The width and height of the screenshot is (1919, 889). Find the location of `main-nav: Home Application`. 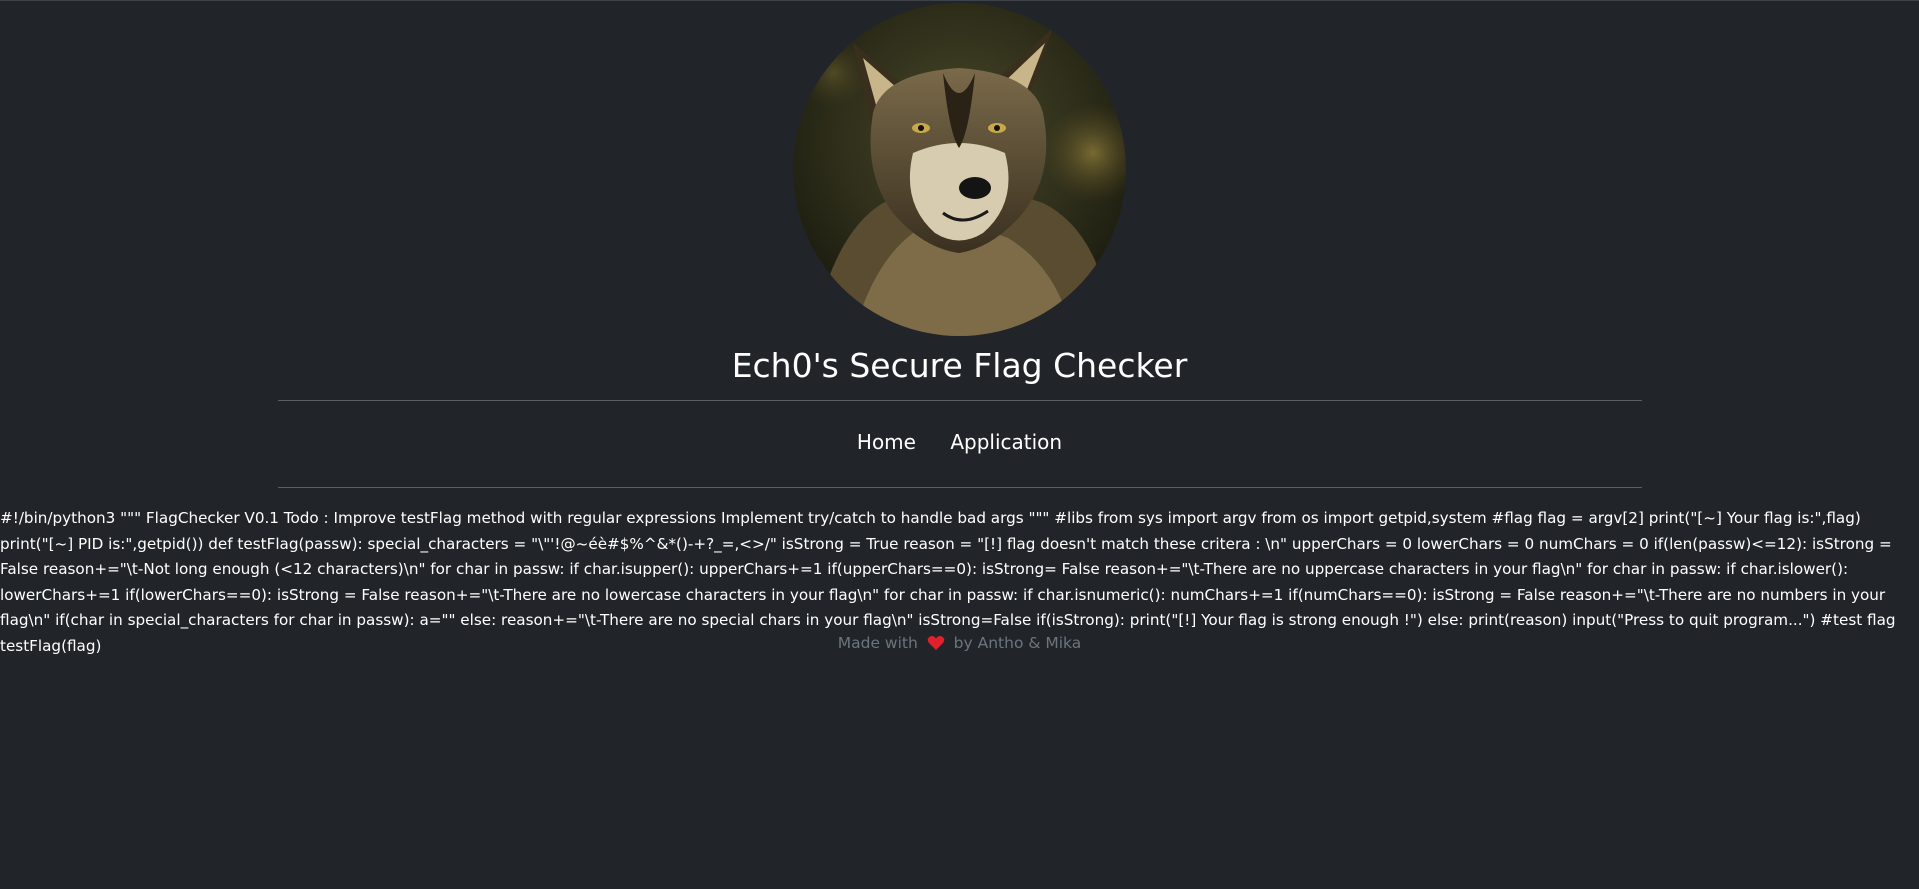

main-nav: Home Application is located at coordinates (959, 442).